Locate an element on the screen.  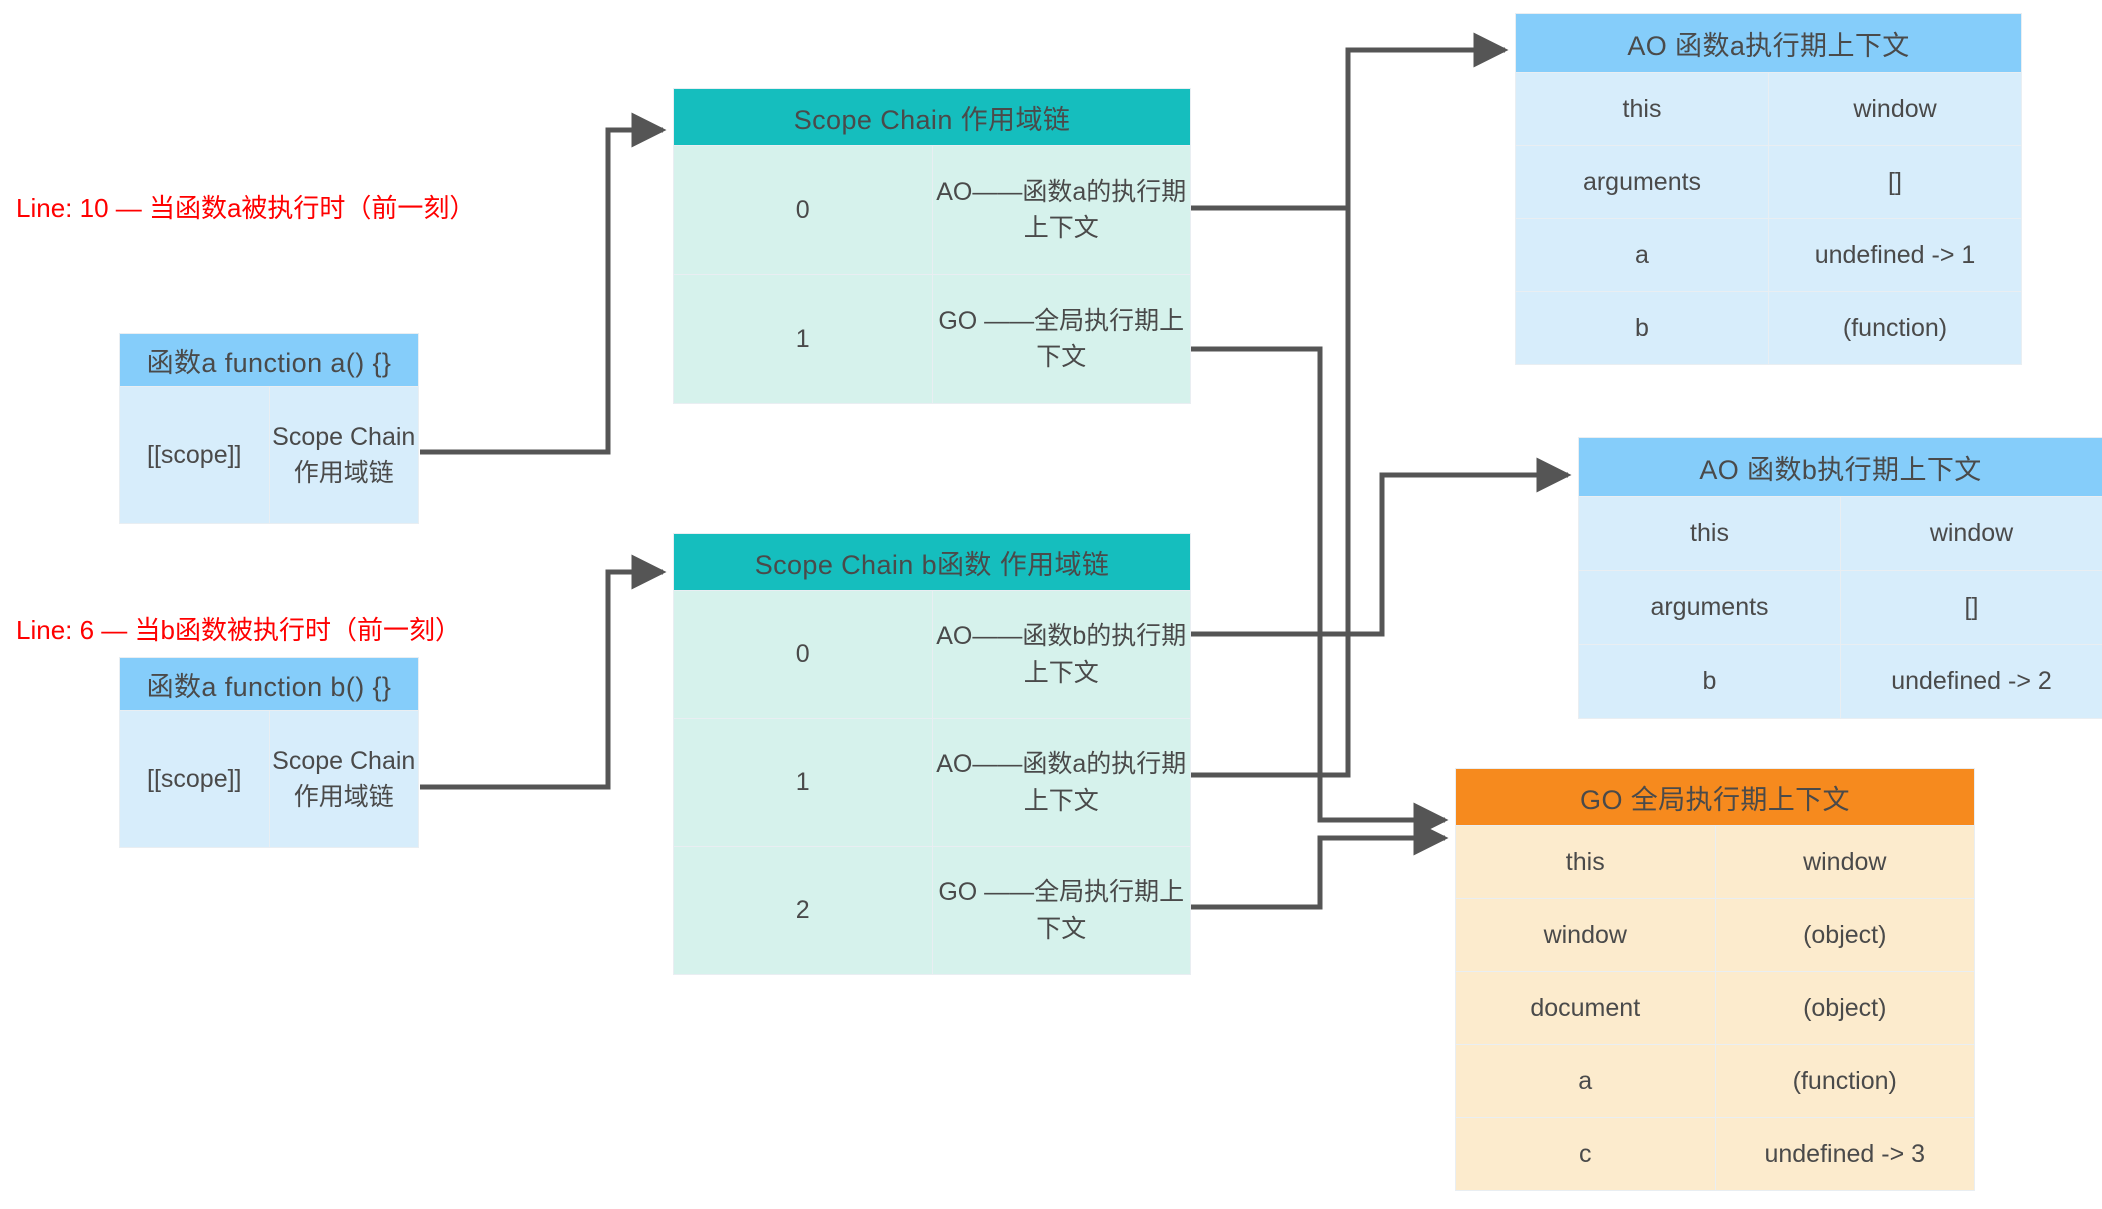
table-header-row: AO 函数b执行期上下文 is located at coordinates (1840, 467).